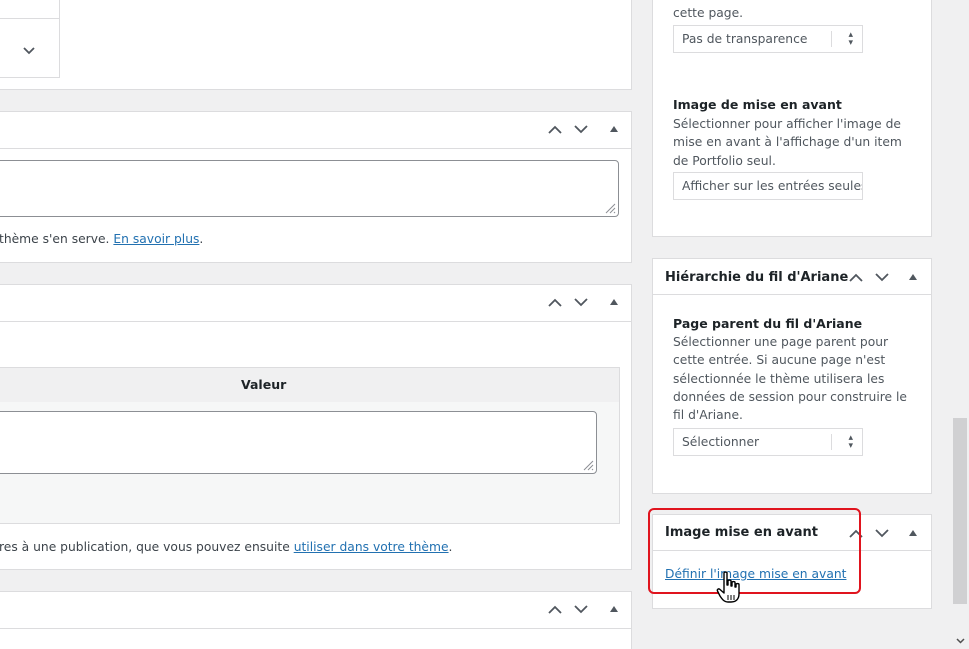 The image size is (969, 649). What do you see at coordinates (960, 511) in the screenshot?
I see `scrollbar-thumb` at bounding box center [960, 511].